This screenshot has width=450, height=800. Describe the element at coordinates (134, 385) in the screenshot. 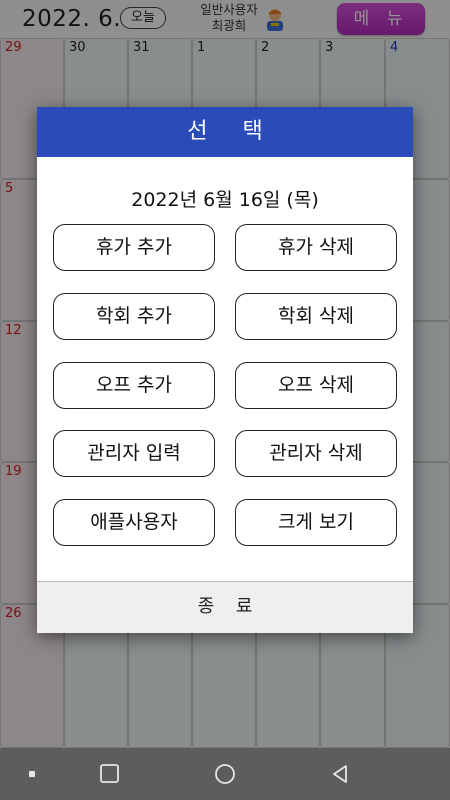

I see `add-off-button: 오프 추가` at that location.